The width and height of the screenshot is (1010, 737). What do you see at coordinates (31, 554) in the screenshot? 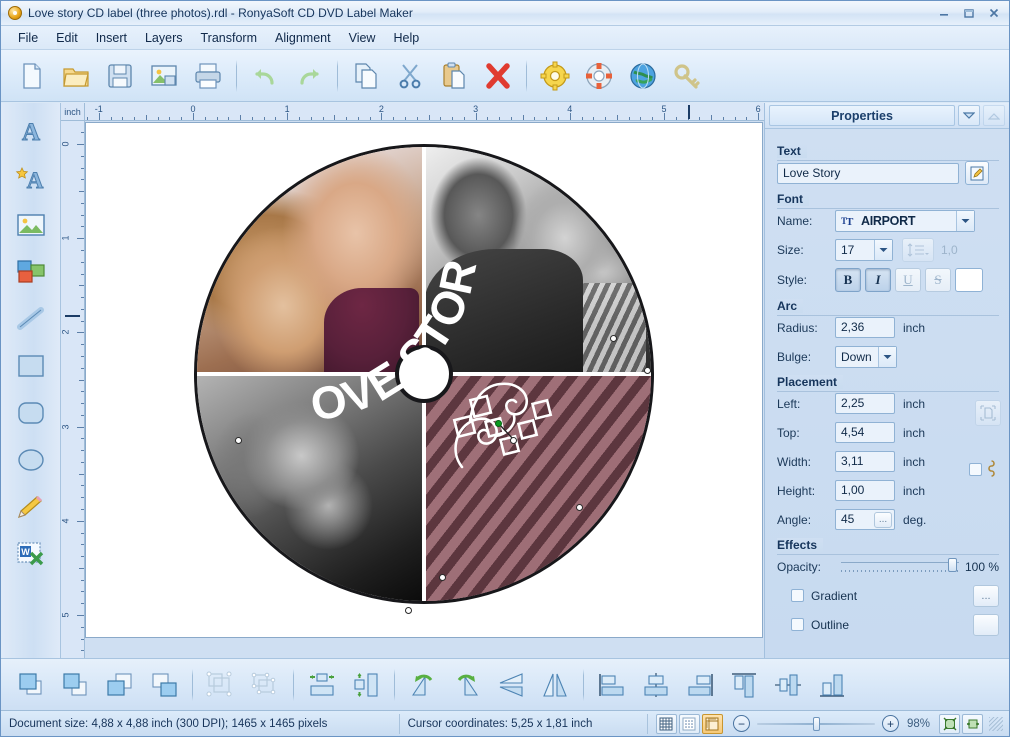
I see `mail-merge-tool-icon: W` at bounding box center [31, 554].